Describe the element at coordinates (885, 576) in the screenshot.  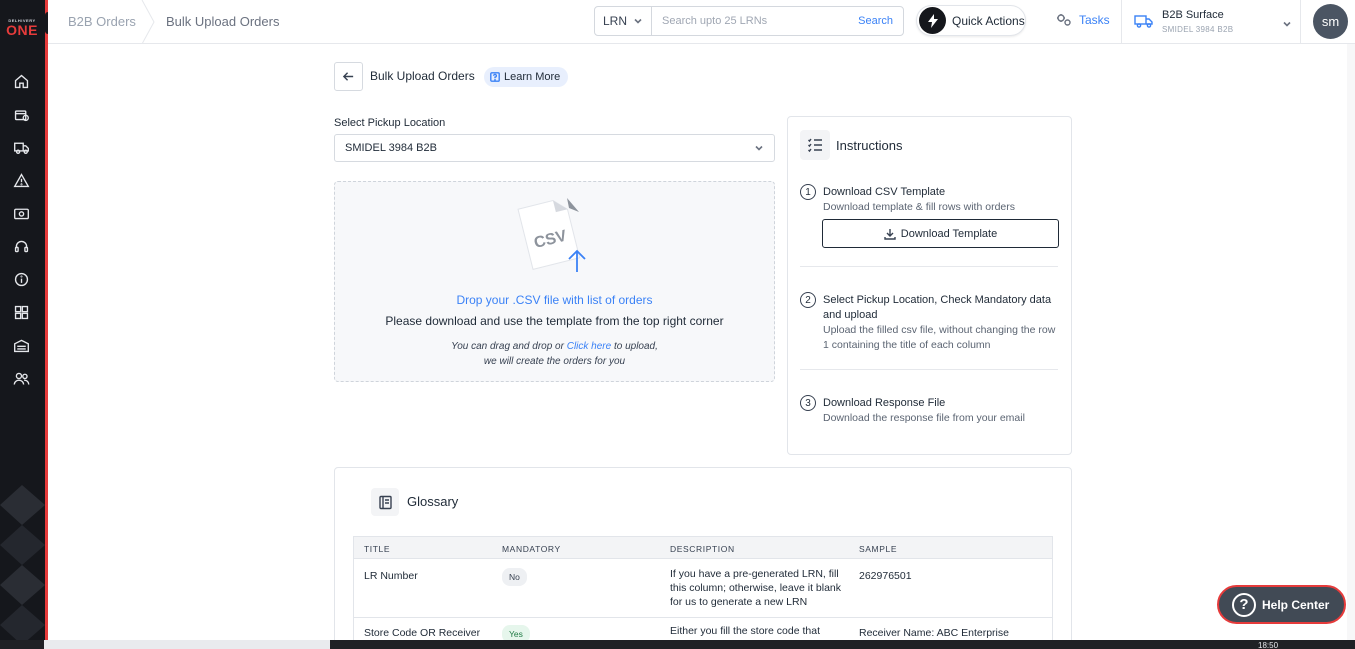
I see `cell-sample: 262976501` at that location.